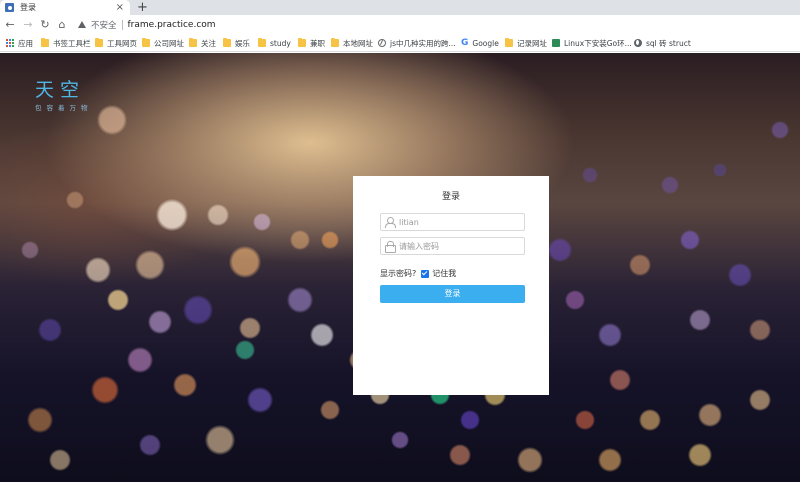 Image resolution: width=800 pixels, height=482 pixels. I want to click on google-icon: G, so click(465, 42).